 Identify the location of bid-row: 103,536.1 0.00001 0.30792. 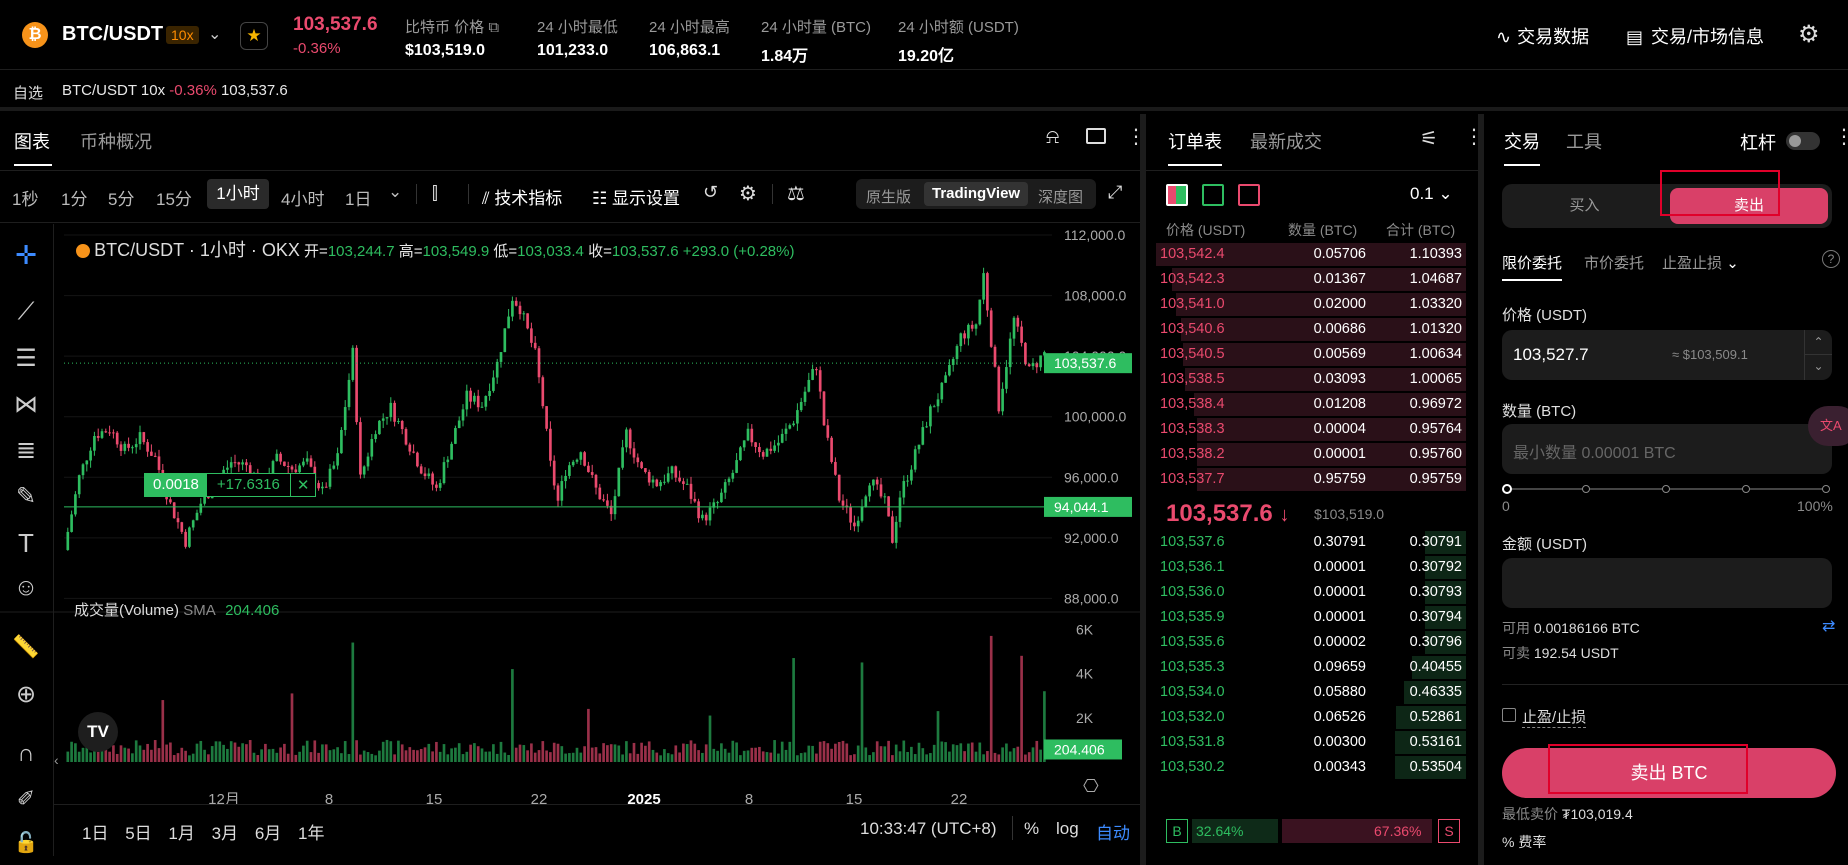
(1311, 567).